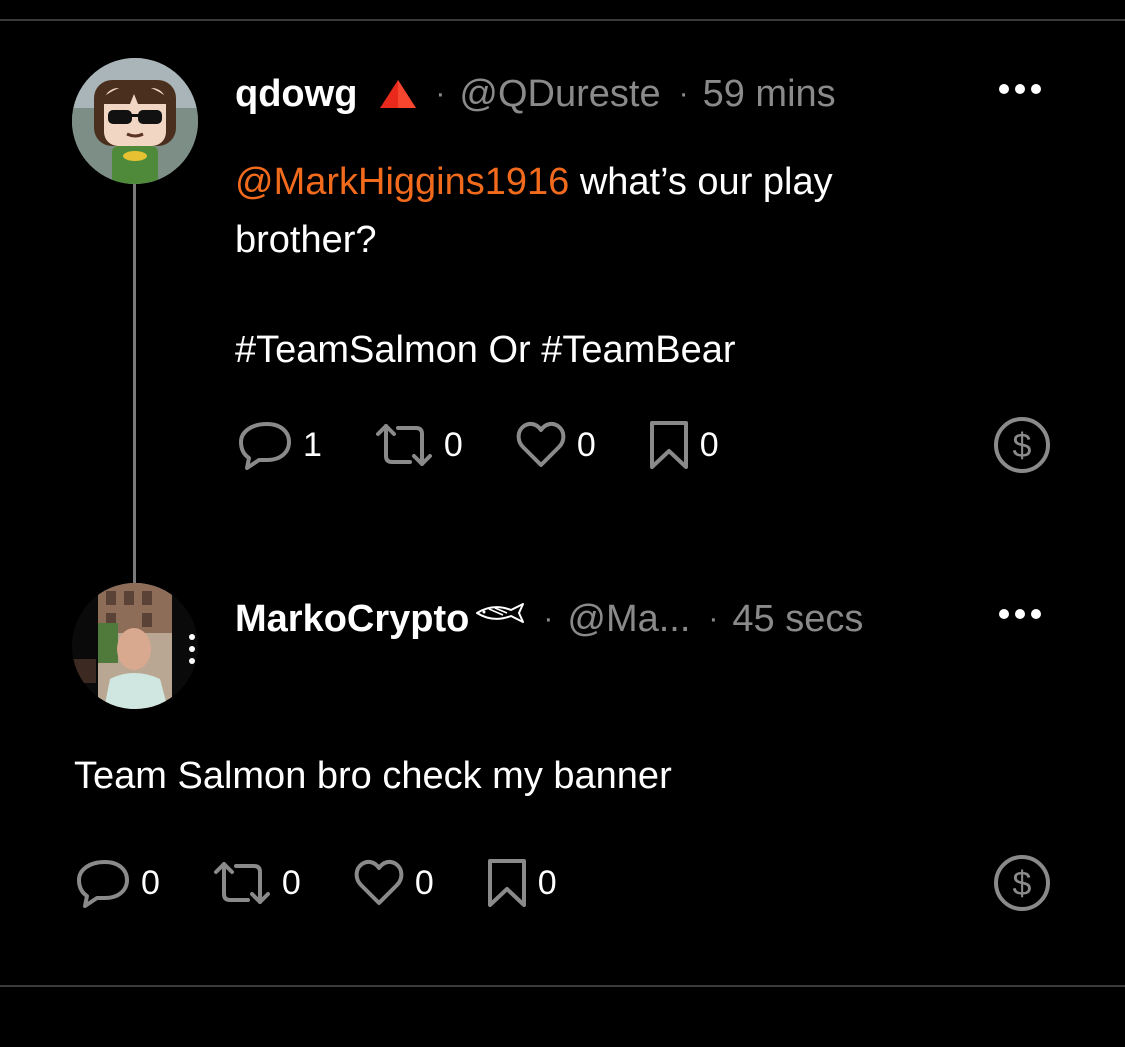 This screenshot has height=1047, width=1125. Describe the element at coordinates (402, 182) in the screenshot. I see `user-mention-link: @MarkHiggins1916` at that location.